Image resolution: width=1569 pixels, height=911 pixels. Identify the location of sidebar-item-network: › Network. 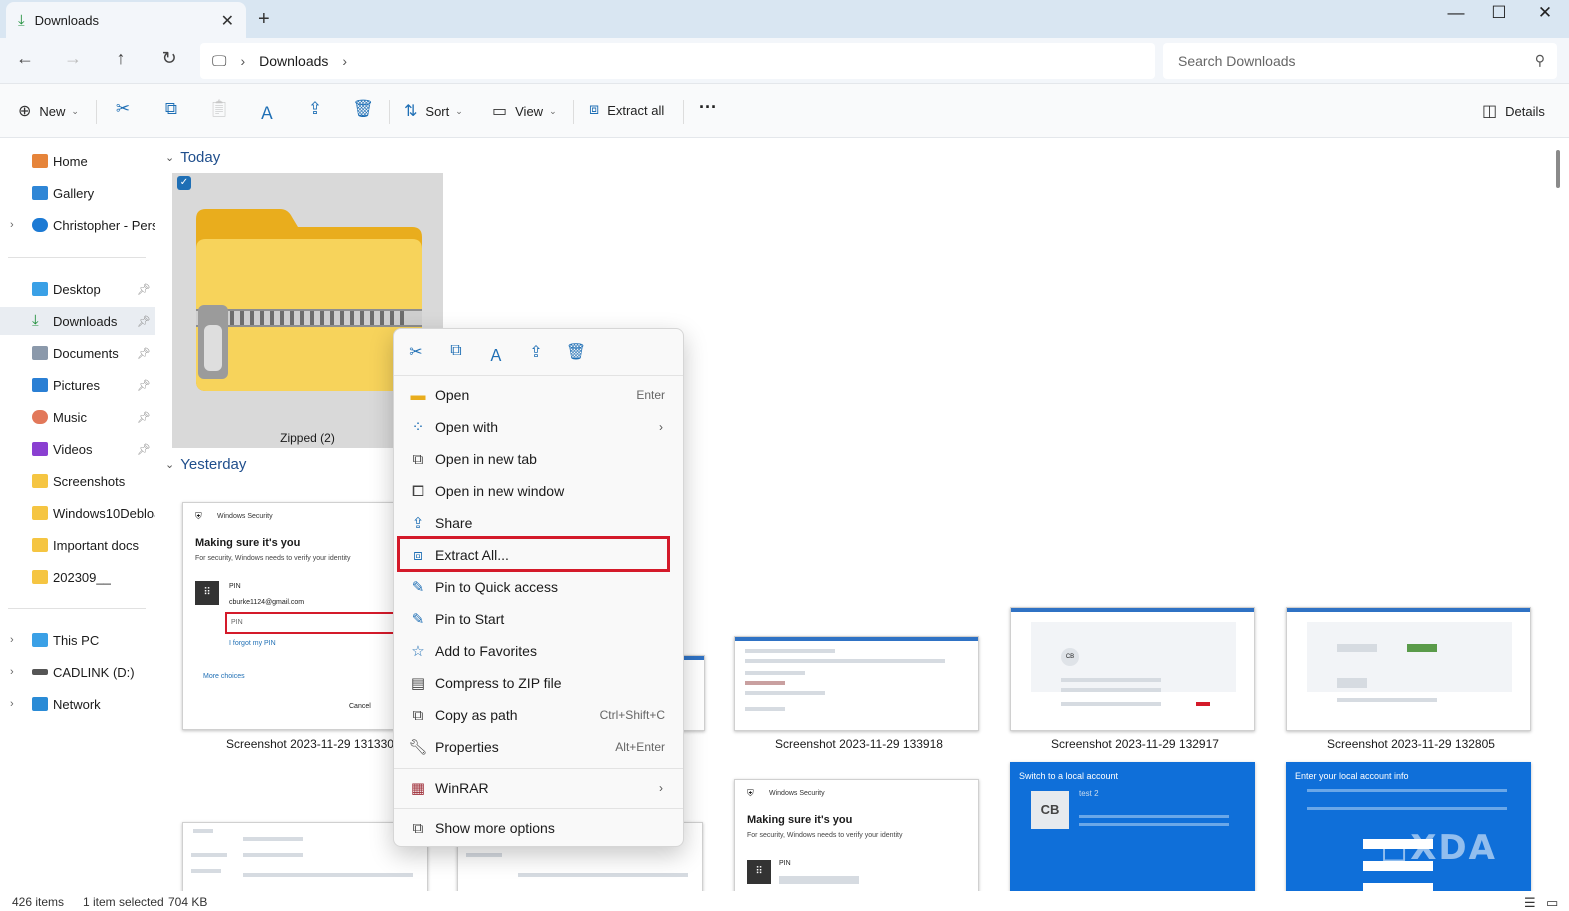
(77, 704).